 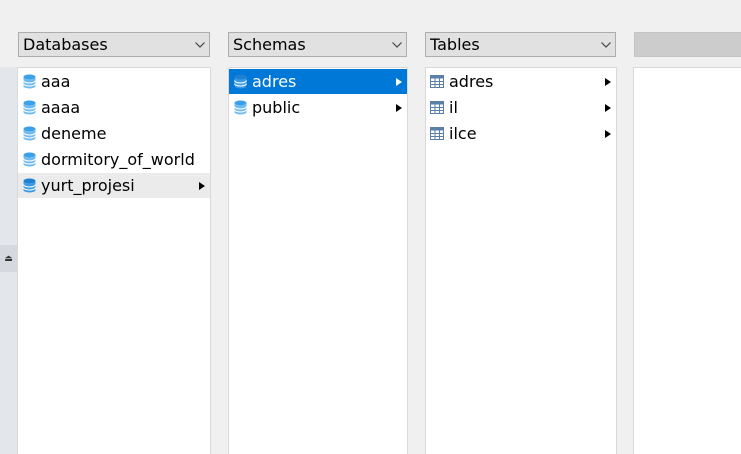 I want to click on schema-item-label: public, so click(x=276, y=107).